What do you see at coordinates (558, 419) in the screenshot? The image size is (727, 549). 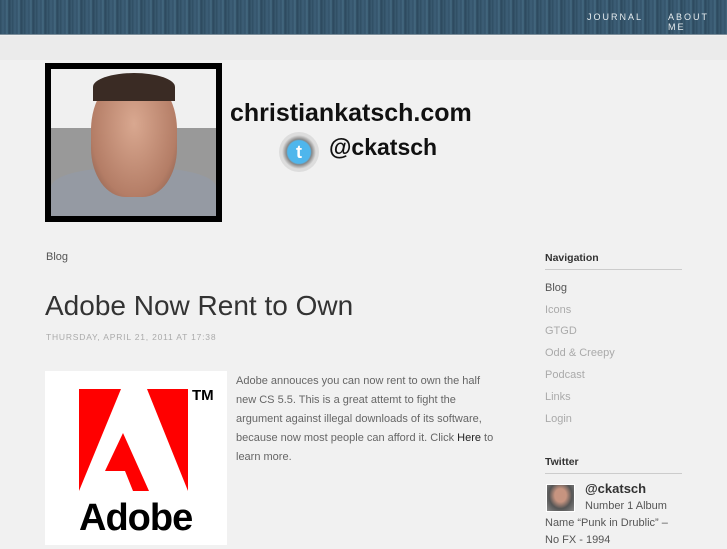 I see `sidebar-item-login: Login` at bounding box center [558, 419].